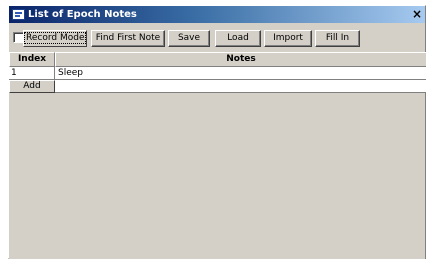 This screenshot has width=426, height=259. Describe the element at coordinates (32, 59) in the screenshot. I see `column-header-index: Index` at that location.